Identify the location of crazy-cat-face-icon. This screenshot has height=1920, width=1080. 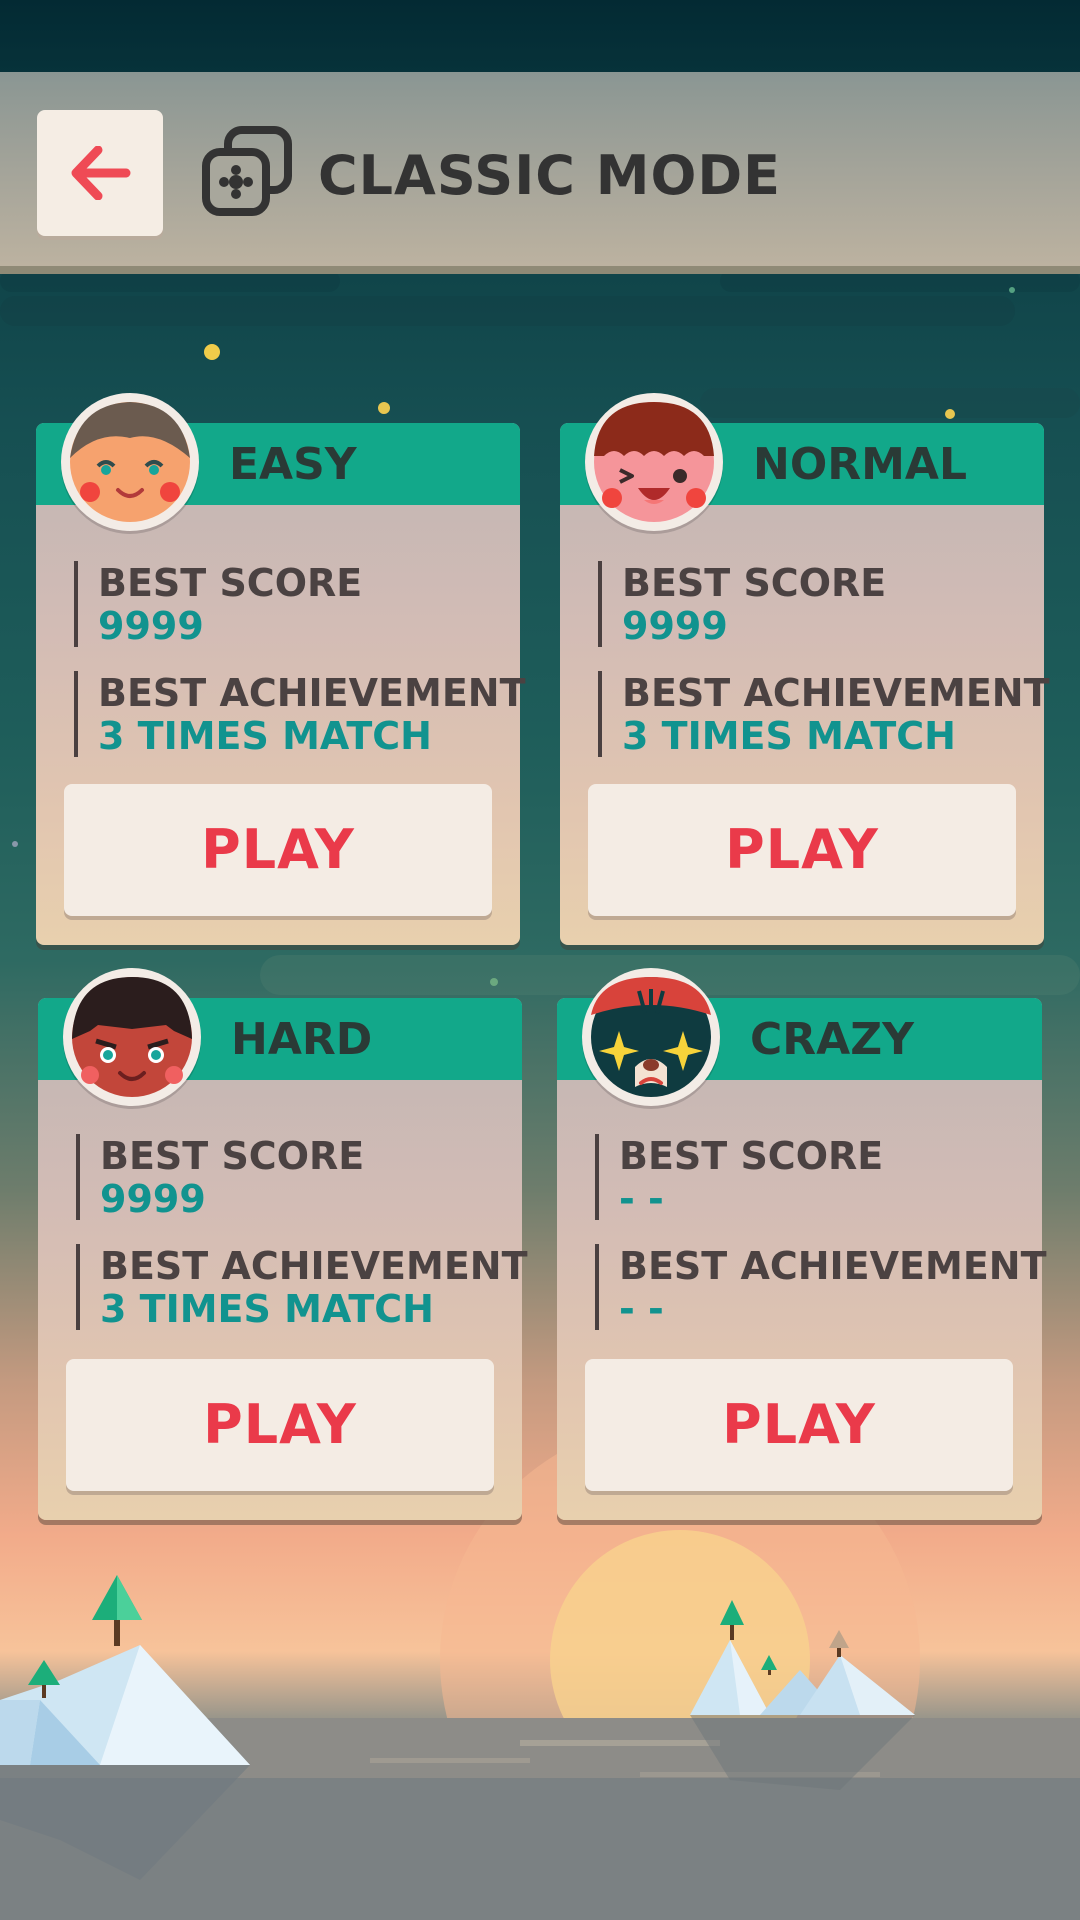
(651, 1037).